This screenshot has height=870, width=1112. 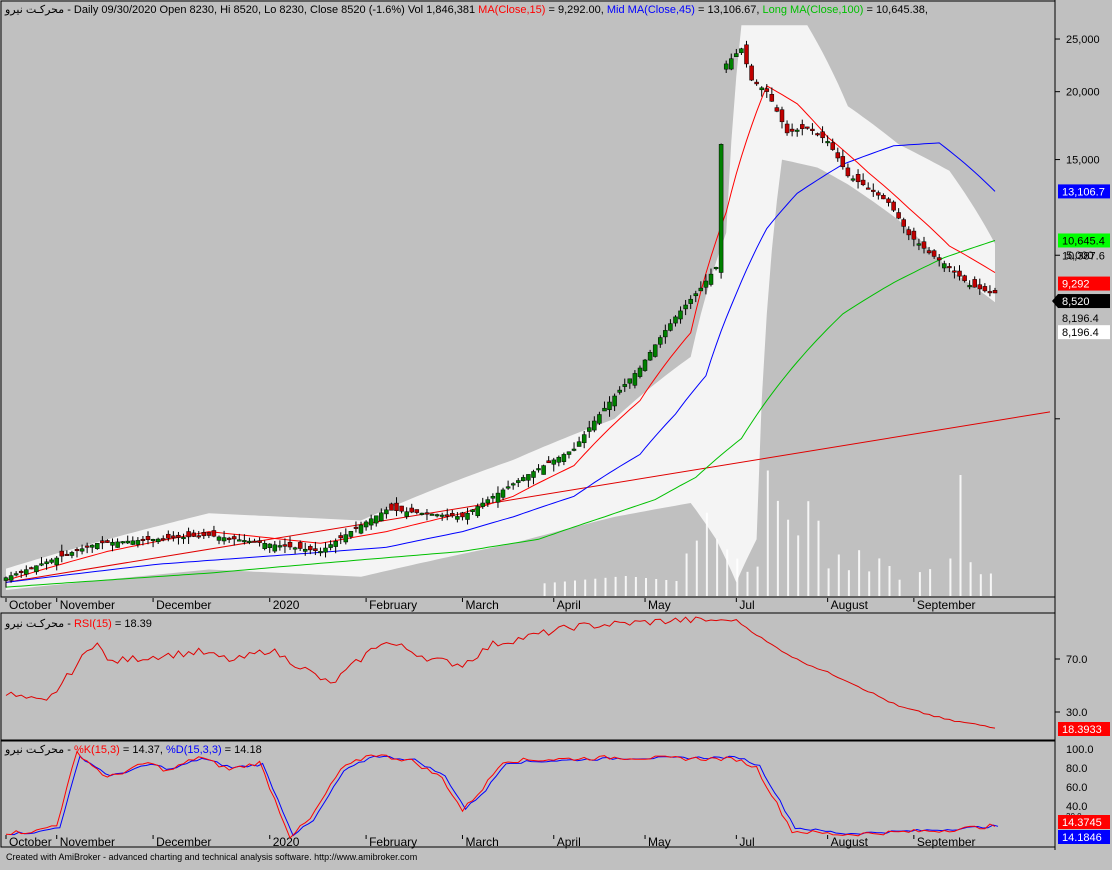 I want to click on month-label-0-6: April, so click(x=569, y=605).